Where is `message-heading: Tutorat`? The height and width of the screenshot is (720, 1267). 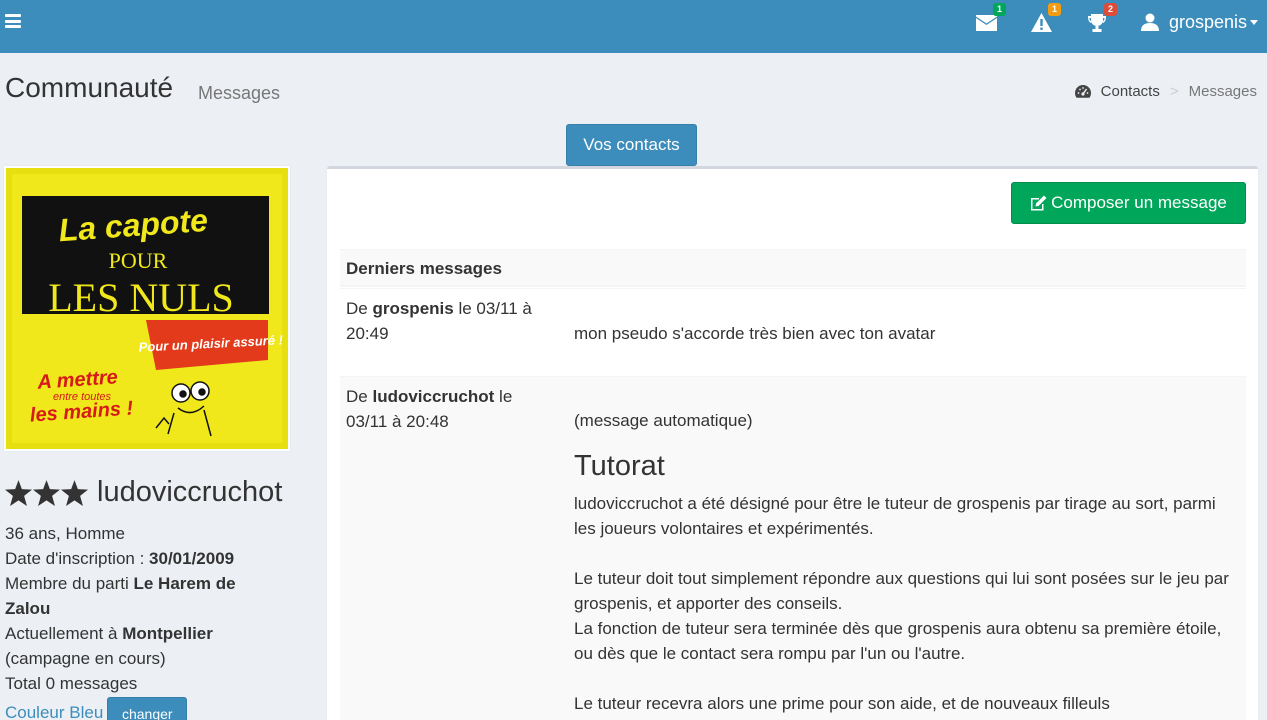
message-heading: Tutorat is located at coordinates (619, 466).